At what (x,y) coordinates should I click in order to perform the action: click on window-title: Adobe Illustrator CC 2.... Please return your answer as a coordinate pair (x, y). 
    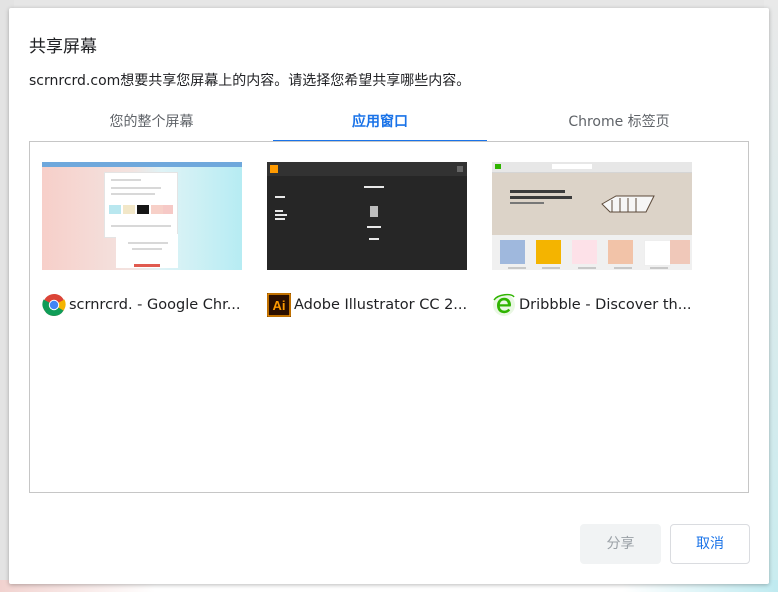
    Looking at the image, I should click on (381, 305).